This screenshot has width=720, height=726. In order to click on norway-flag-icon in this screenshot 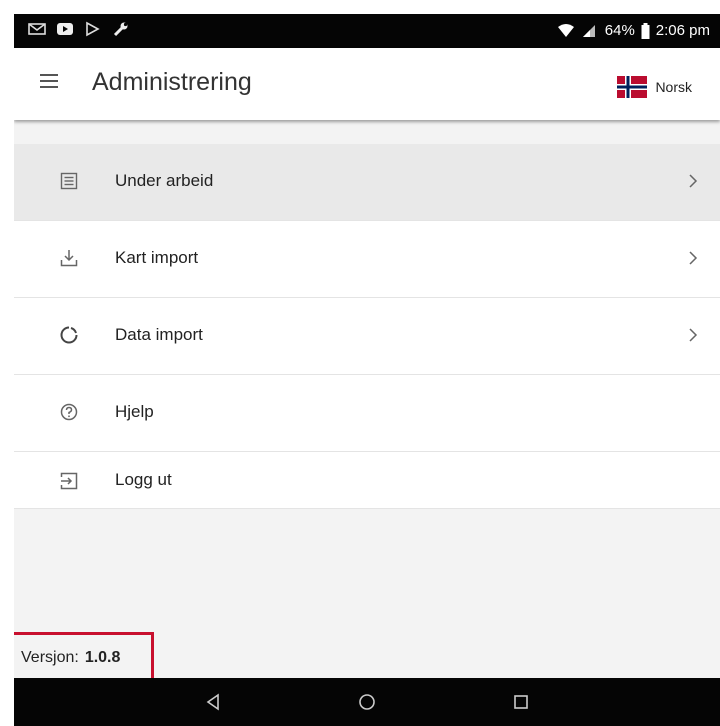, I will do `click(632, 87)`.